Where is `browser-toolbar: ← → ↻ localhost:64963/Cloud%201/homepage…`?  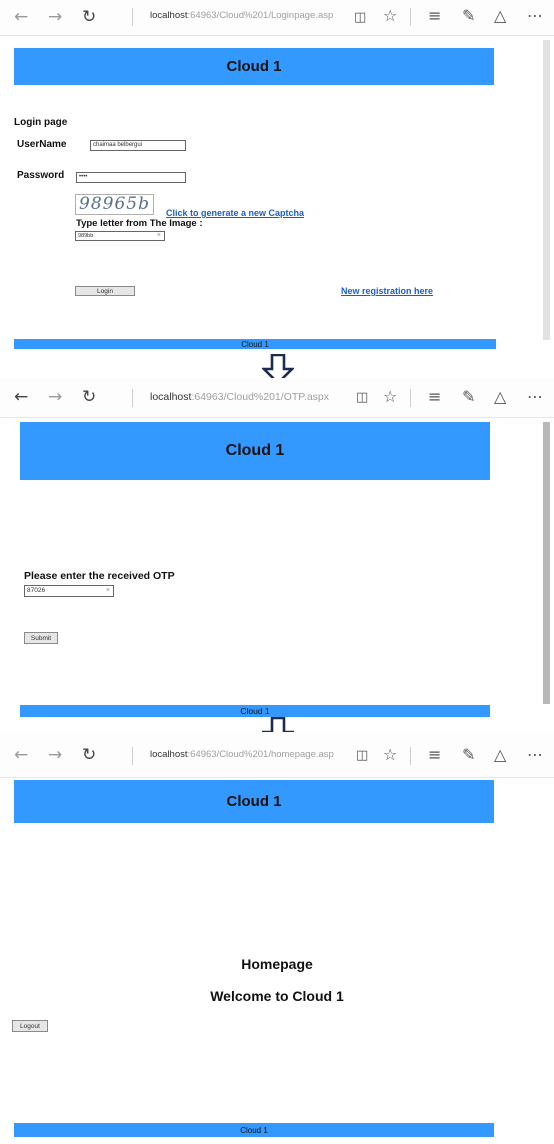 browser-toolbar: ← → ↻ localhost:64963/Cloud%201/homepage… is located at coordinates (277, 755).